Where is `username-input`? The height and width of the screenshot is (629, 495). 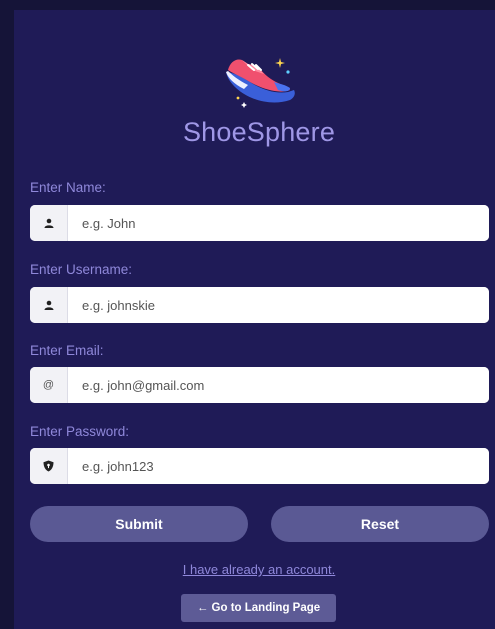 username-input is located at coordinates (278, 305).